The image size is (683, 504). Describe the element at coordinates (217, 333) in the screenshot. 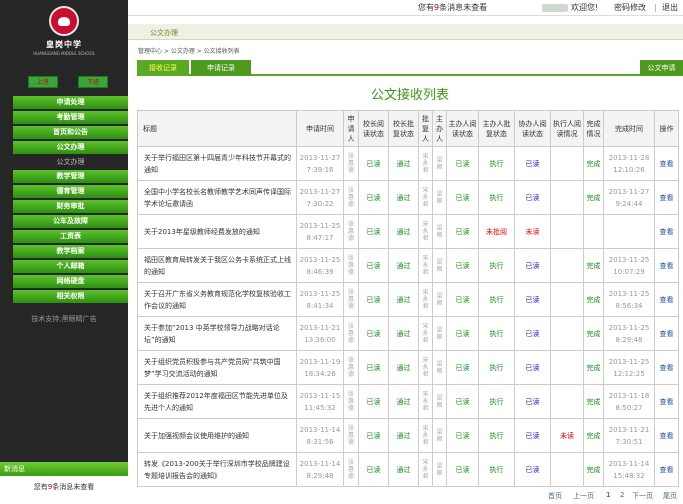

I see `doc-title-cell: 关于参加“2013 中英学校领导力战略对话论坛”的通知` at that location.